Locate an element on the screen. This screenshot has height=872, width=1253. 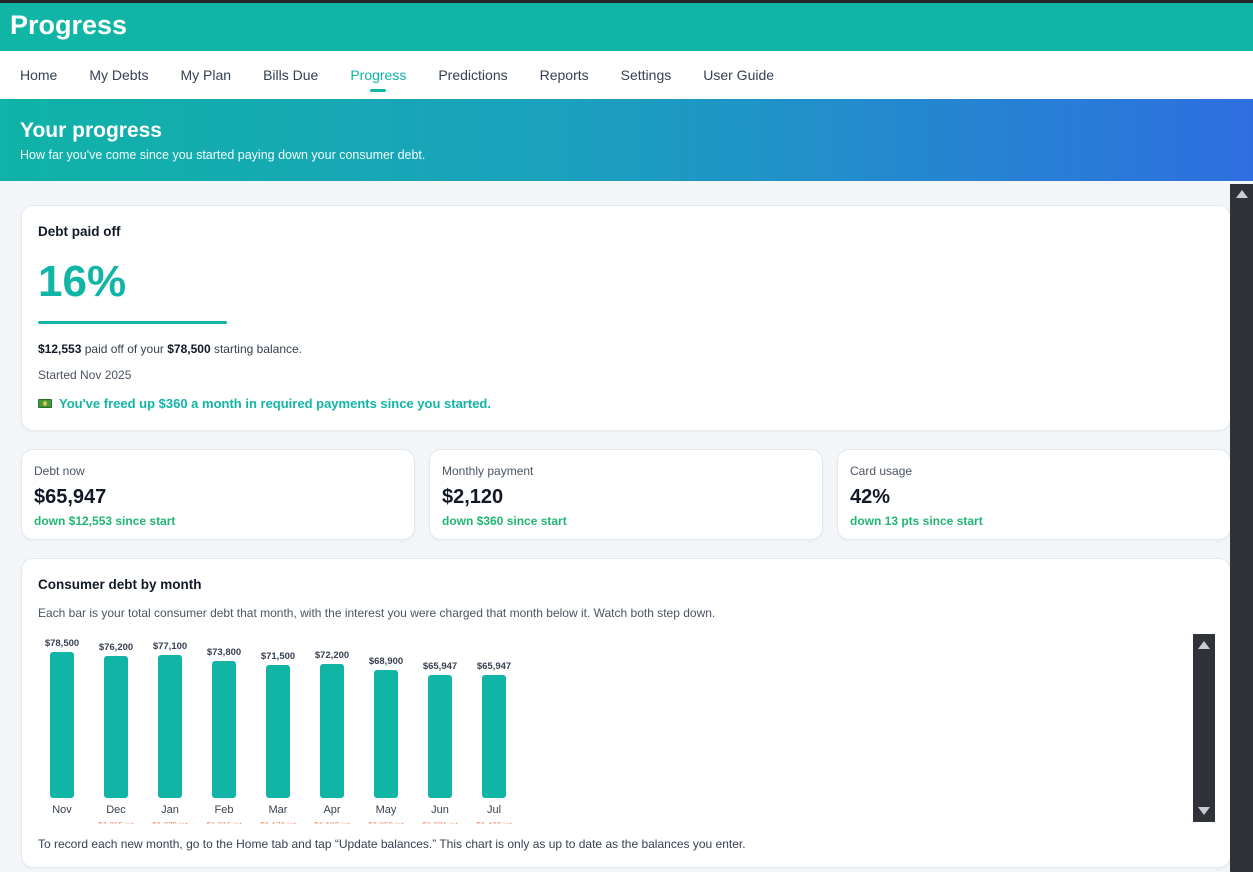
nav-bills-due: Bills Due is located at coordinates (290, 75).